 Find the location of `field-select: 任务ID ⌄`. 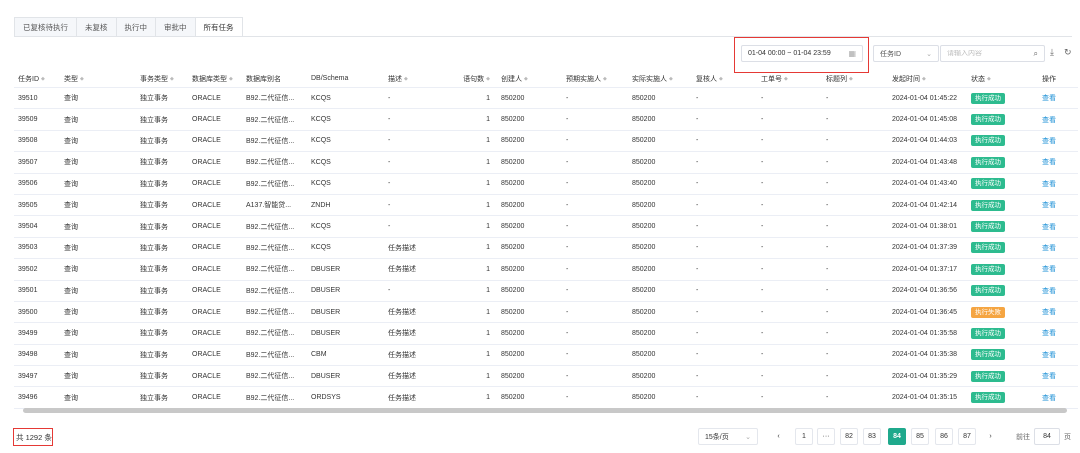

field-select: 任务ID ⌄ is located at coordinates (906, 53).